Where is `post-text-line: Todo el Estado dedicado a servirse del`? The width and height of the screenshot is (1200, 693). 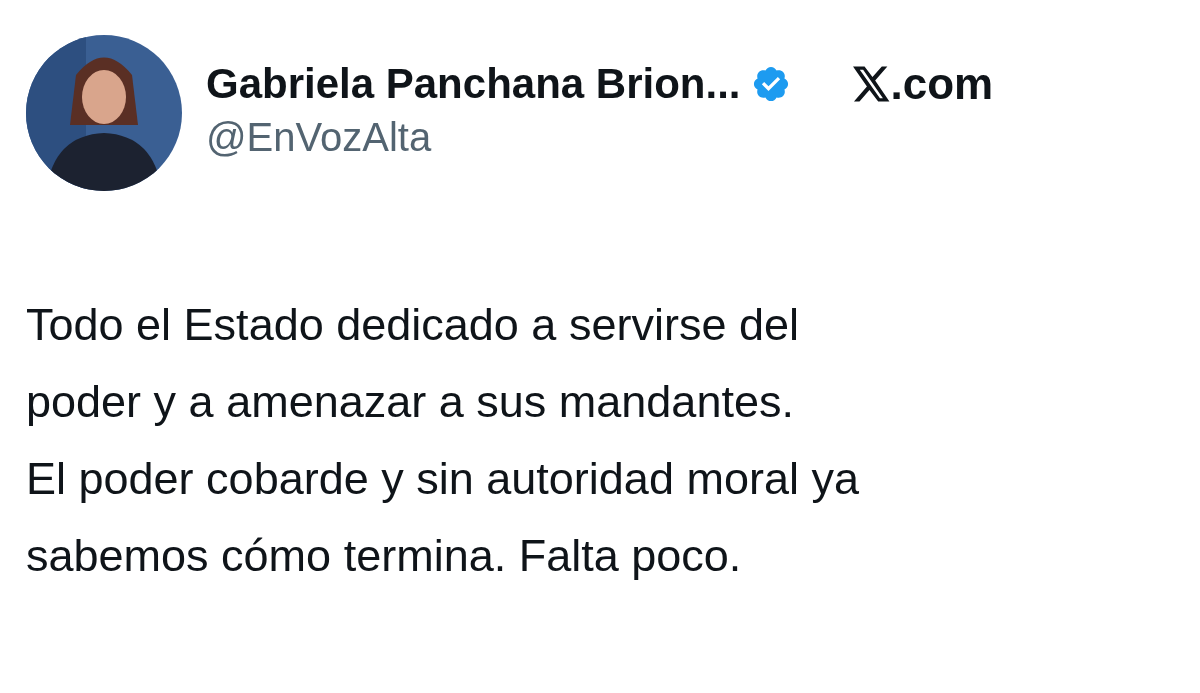 post-text-line: Todo el Estado dedicado a servirse del is located at coordinates (412, 325).